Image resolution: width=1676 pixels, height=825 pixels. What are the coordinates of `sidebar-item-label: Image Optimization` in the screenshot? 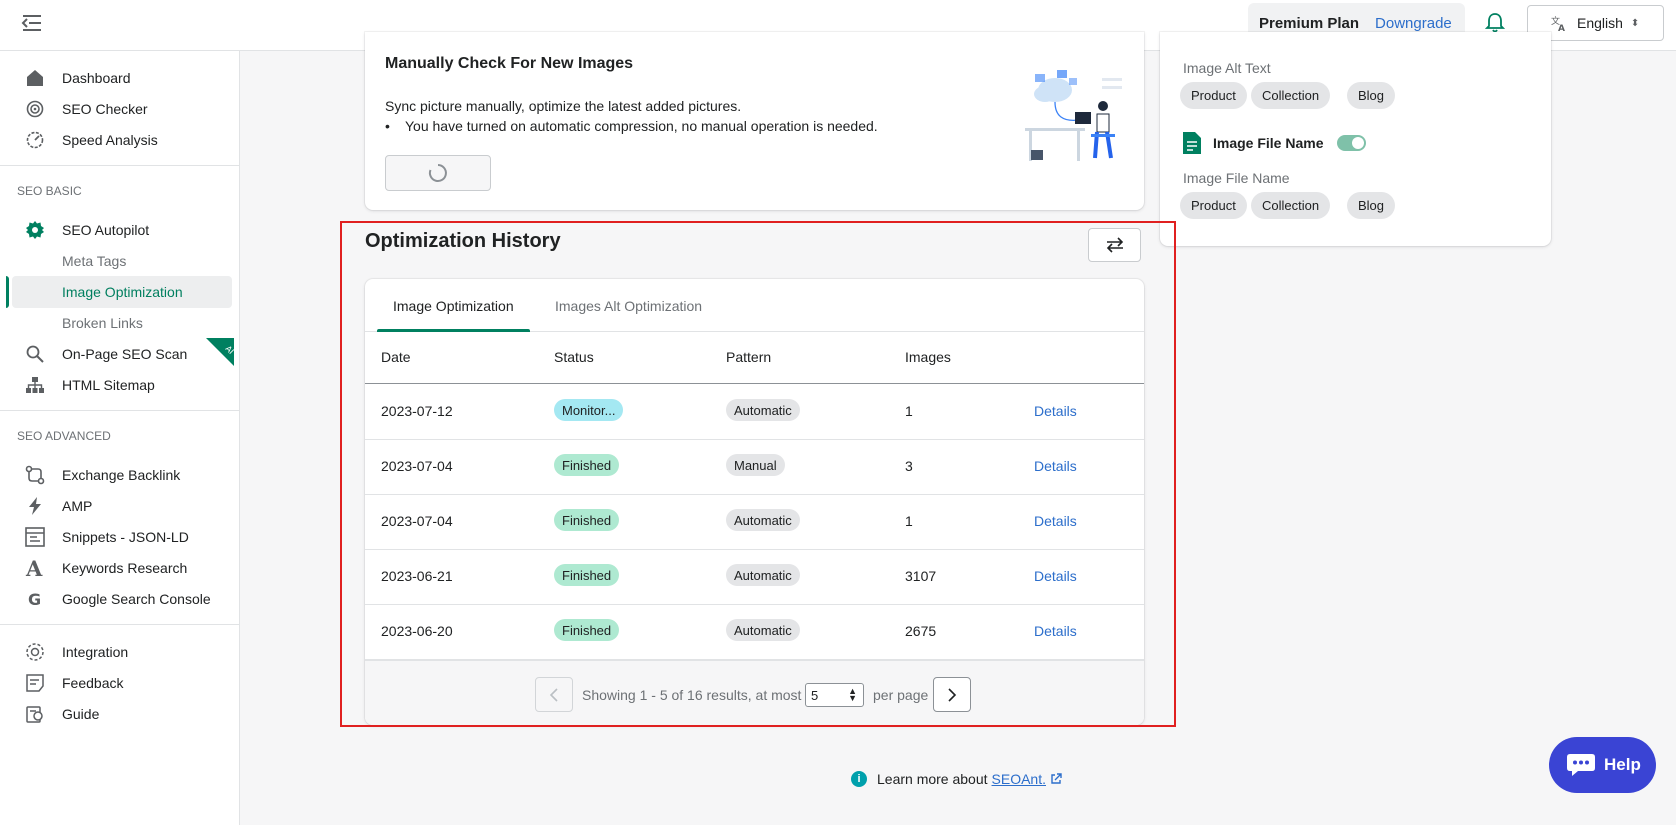 It's located at (122, 292).